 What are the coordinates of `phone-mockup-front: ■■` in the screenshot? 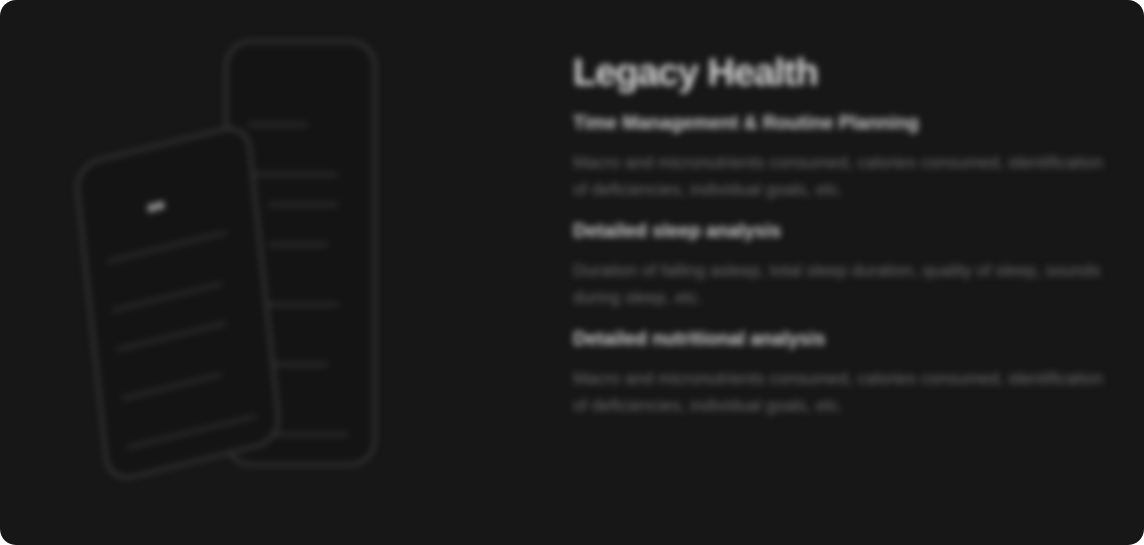 It's located at (178, 303).